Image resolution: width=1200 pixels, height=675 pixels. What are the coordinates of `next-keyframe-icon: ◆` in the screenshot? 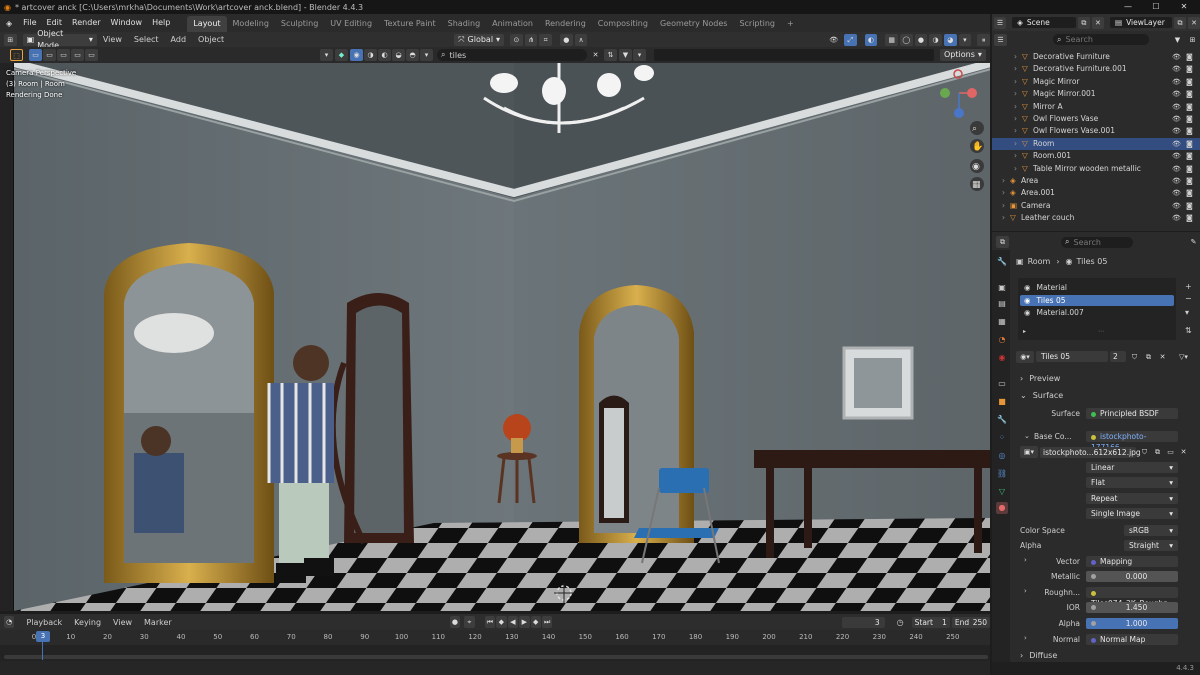 It's located at (535, 622).